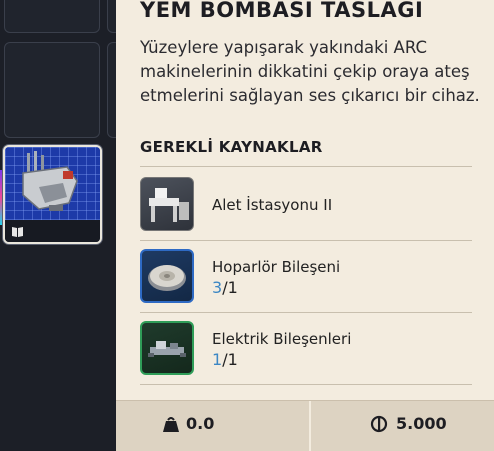 Image resolution: width=494 pixels, height=451 pixels. Describe the element at coordinates (305, 425) in the screenshot. I see `item-stats-bar: 0.0 5.000` at that location.